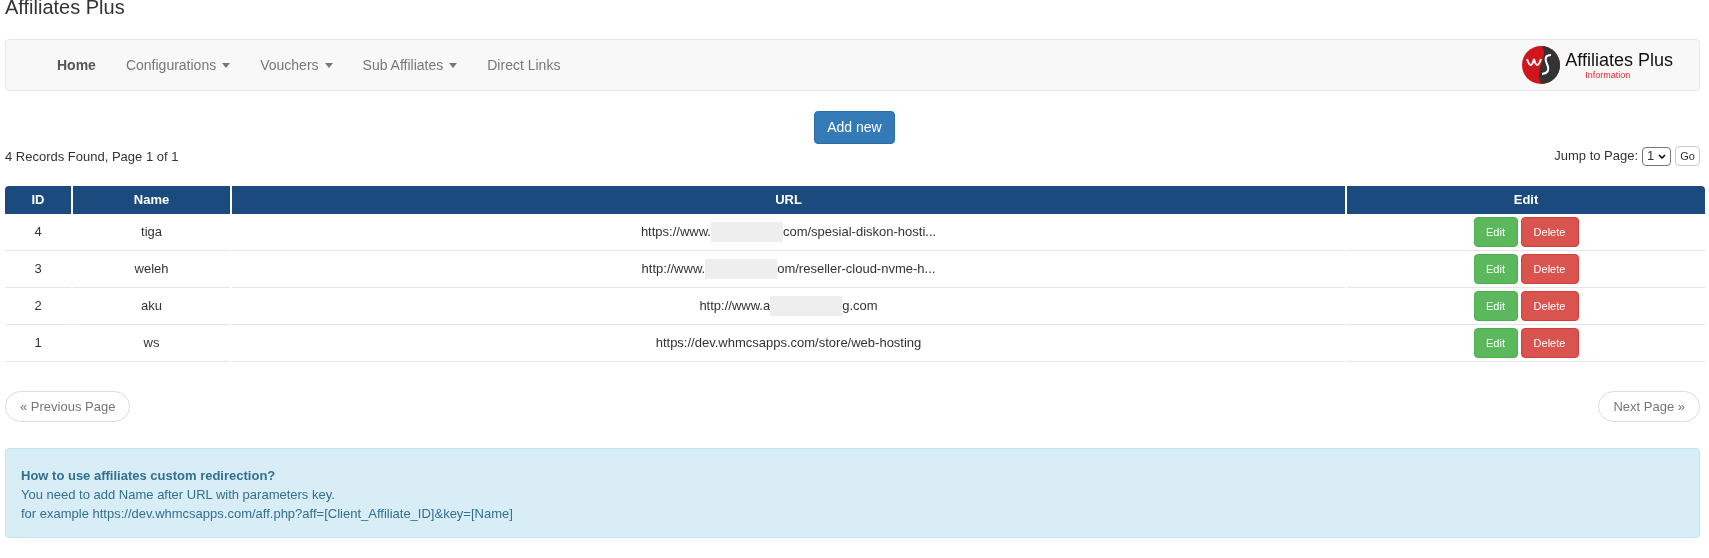  I want to click on info-text: You need to add Name after URL with parameters key., so click(178, 495).